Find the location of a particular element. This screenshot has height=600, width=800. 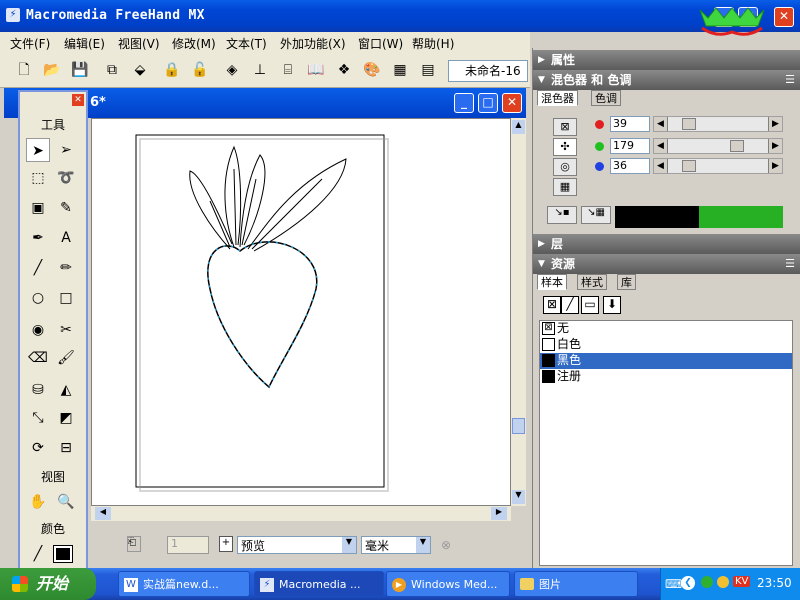

mixer-panel-header: ▼ 混色器 和 色调 ☰ is located at coordinates (666, 80).